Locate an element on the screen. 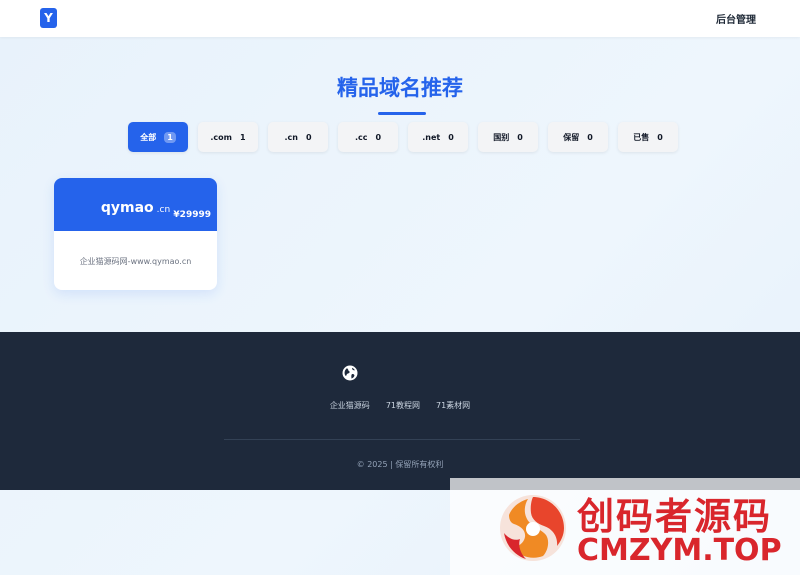 The width and height of the screenshot is (800, 575). filter-tab-reserved: 保留 0 is located at coordinates (578, 137).